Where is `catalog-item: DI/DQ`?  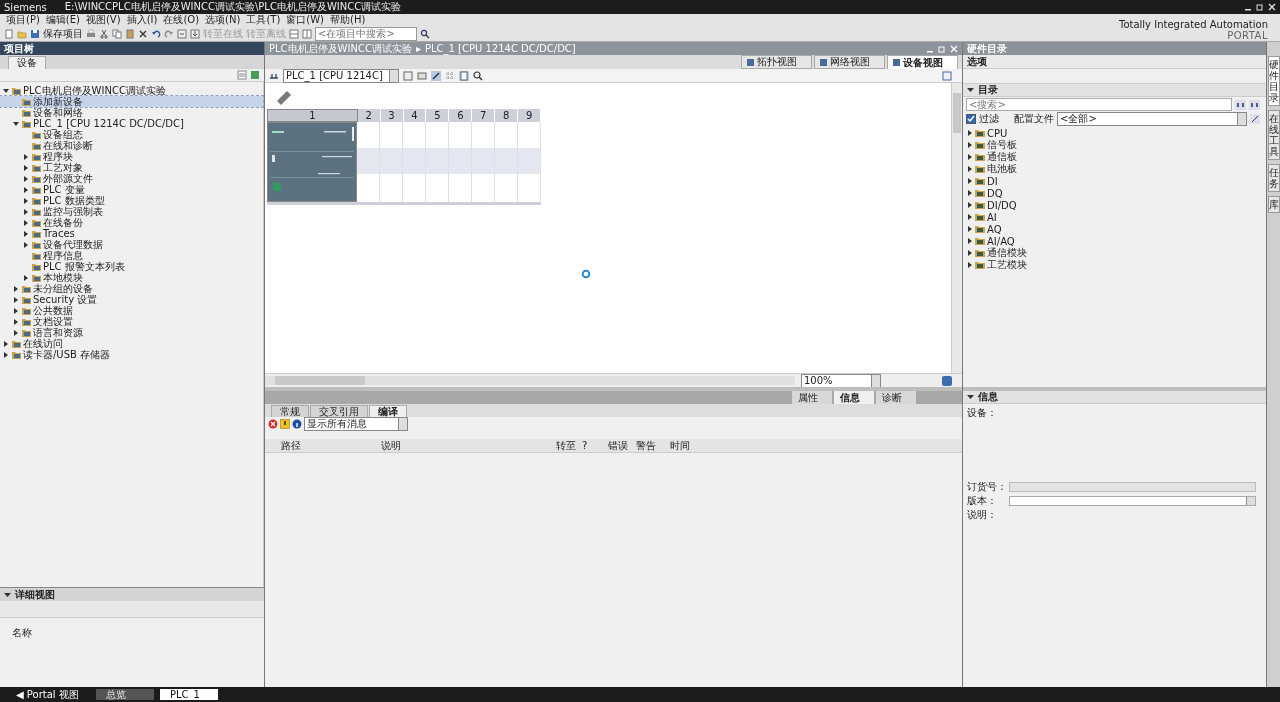
catalog-item: DI/DQ is located at coordinates (1116, 205).